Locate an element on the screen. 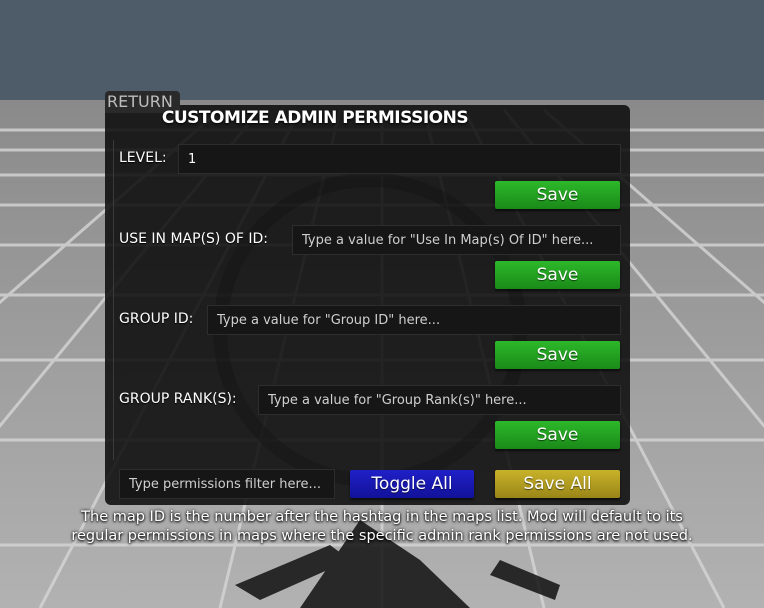 This screenshot has width=764, height=608. group-rank-save-button: Save is located at coordinates (557, 435).